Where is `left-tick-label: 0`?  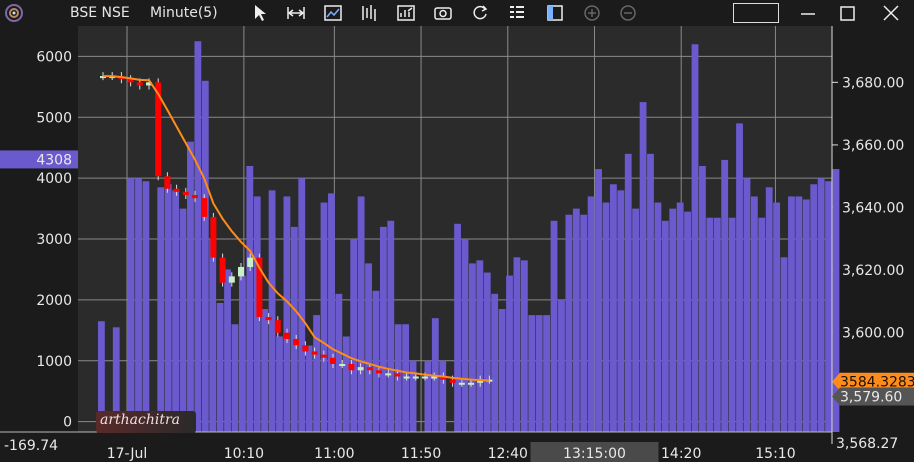 left-tick-label: 0 is located at coordinates (67, 423).